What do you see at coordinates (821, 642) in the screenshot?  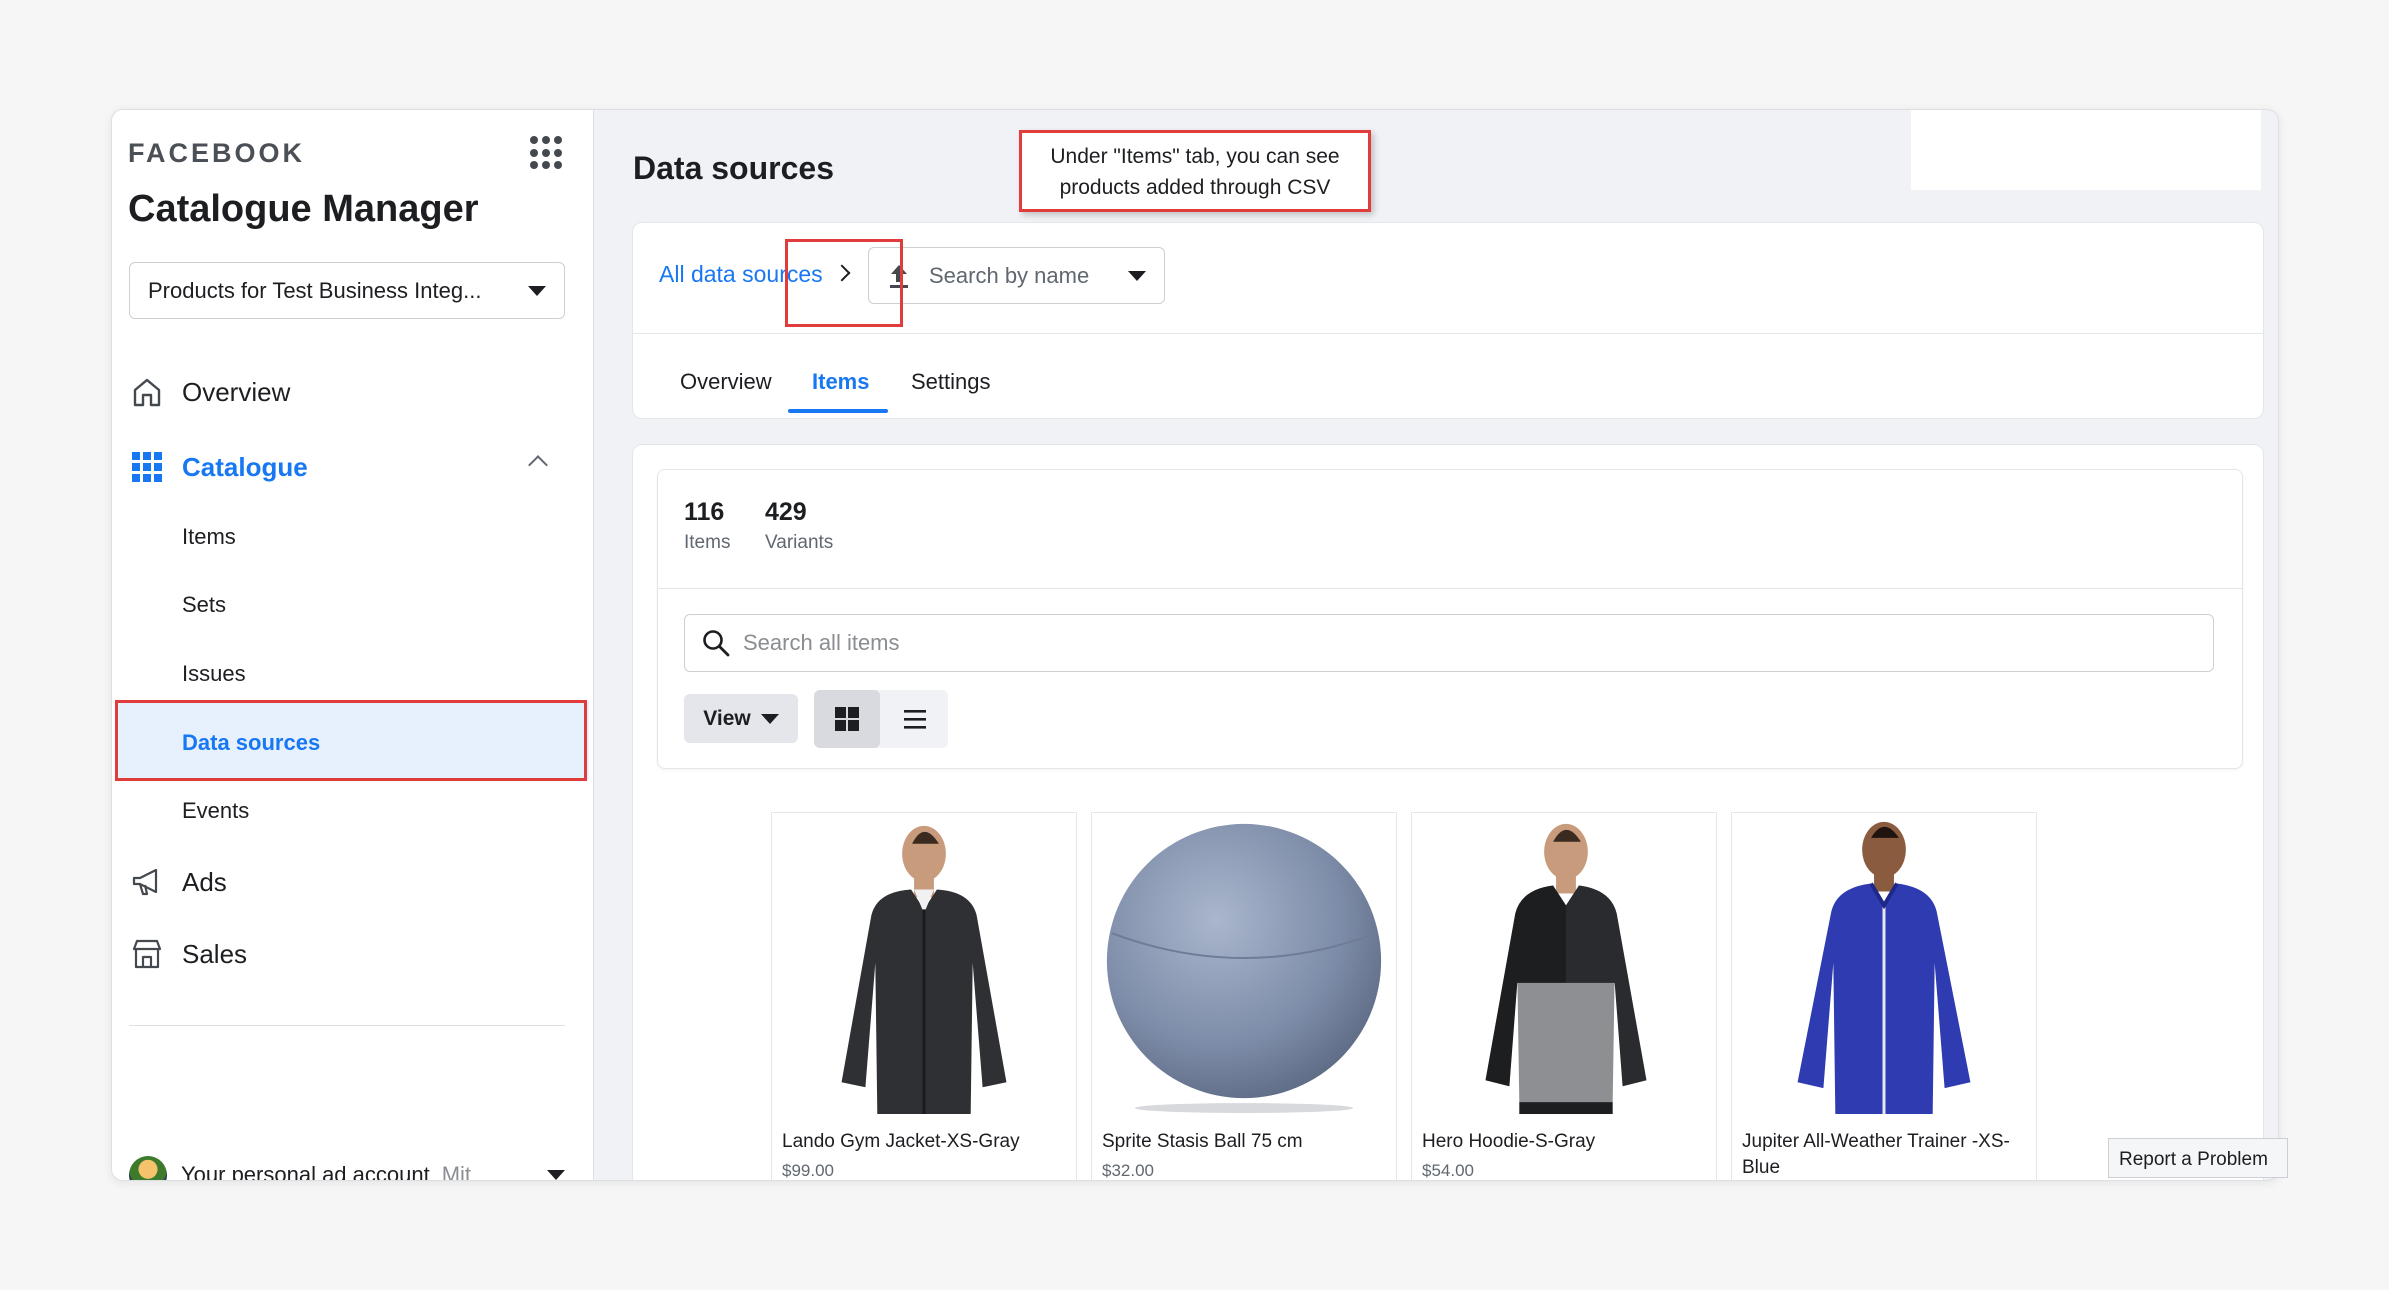 I see `search-all-items-placeholder: Search all items` at bounding box center [821, 642].